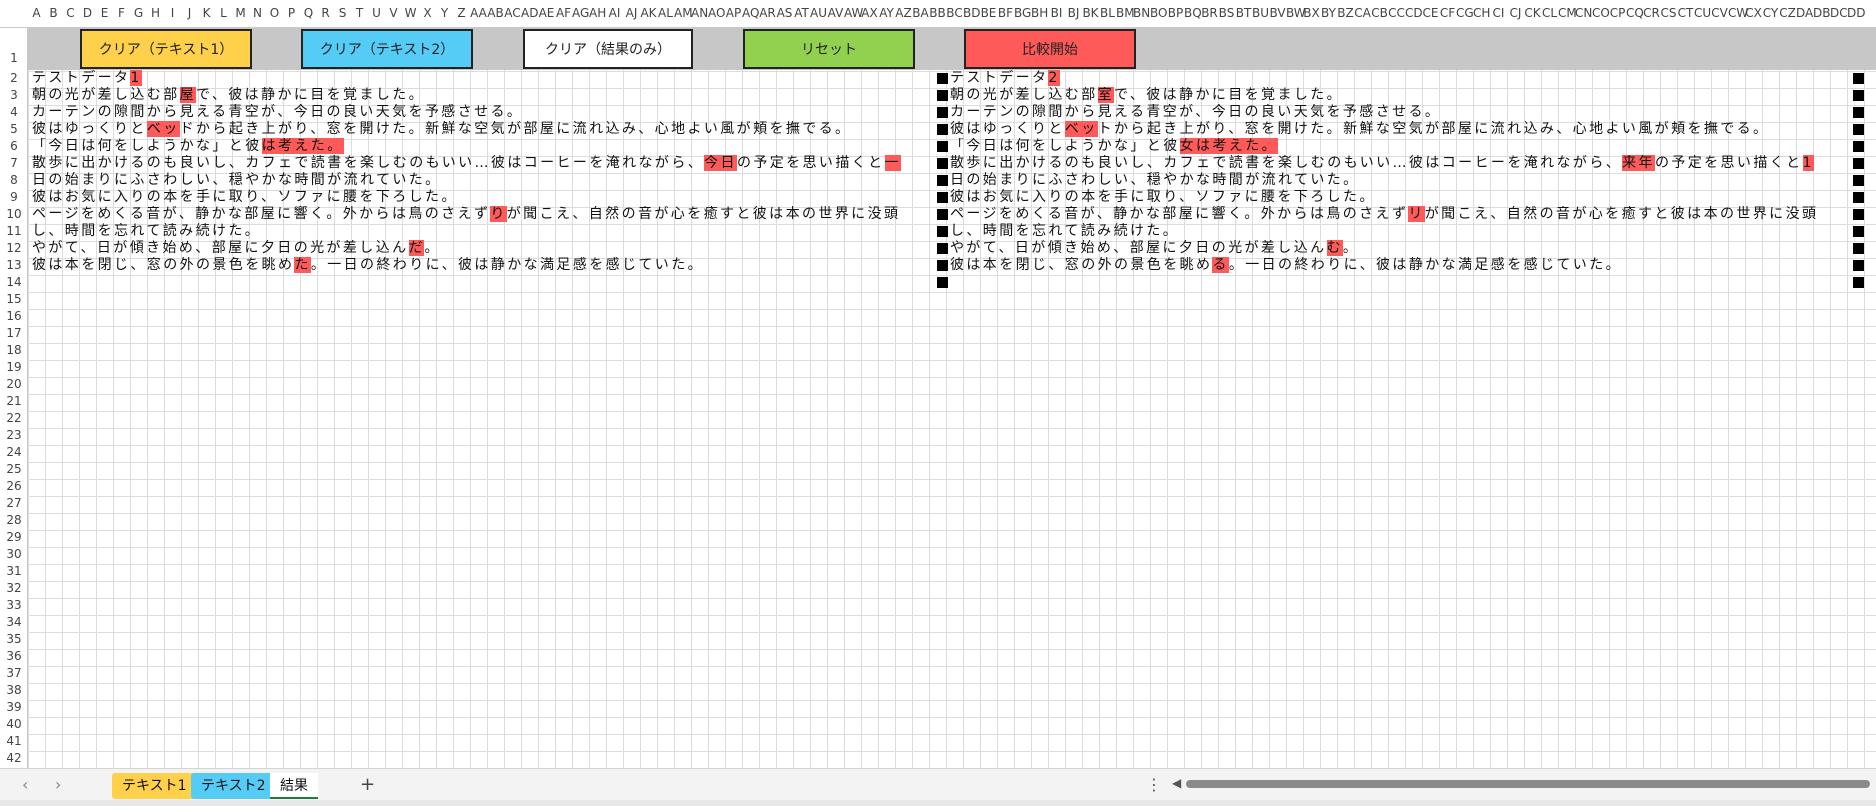  What do you see at coordinates (920, 13) in the screenshot?
I see `column-letter: BA` at bounding box center [920, 13].